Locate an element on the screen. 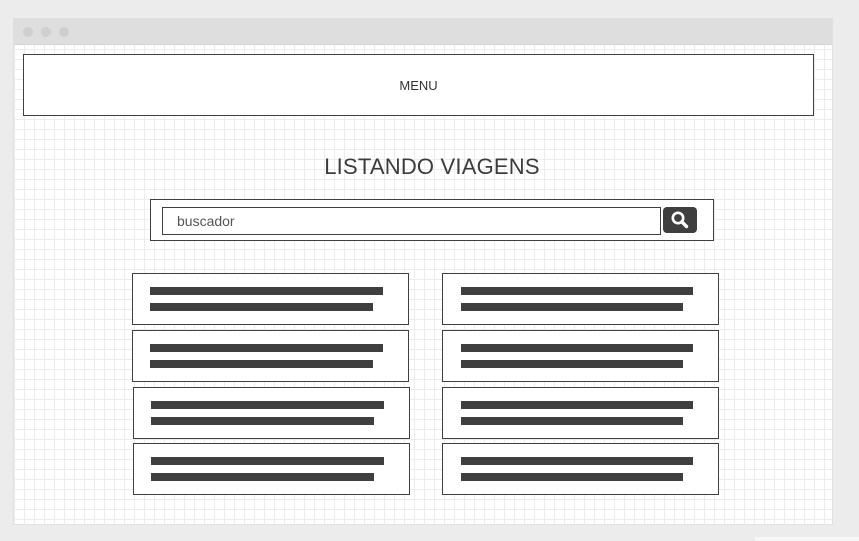  page-edge-shadow is located at coordinates (807, 539).